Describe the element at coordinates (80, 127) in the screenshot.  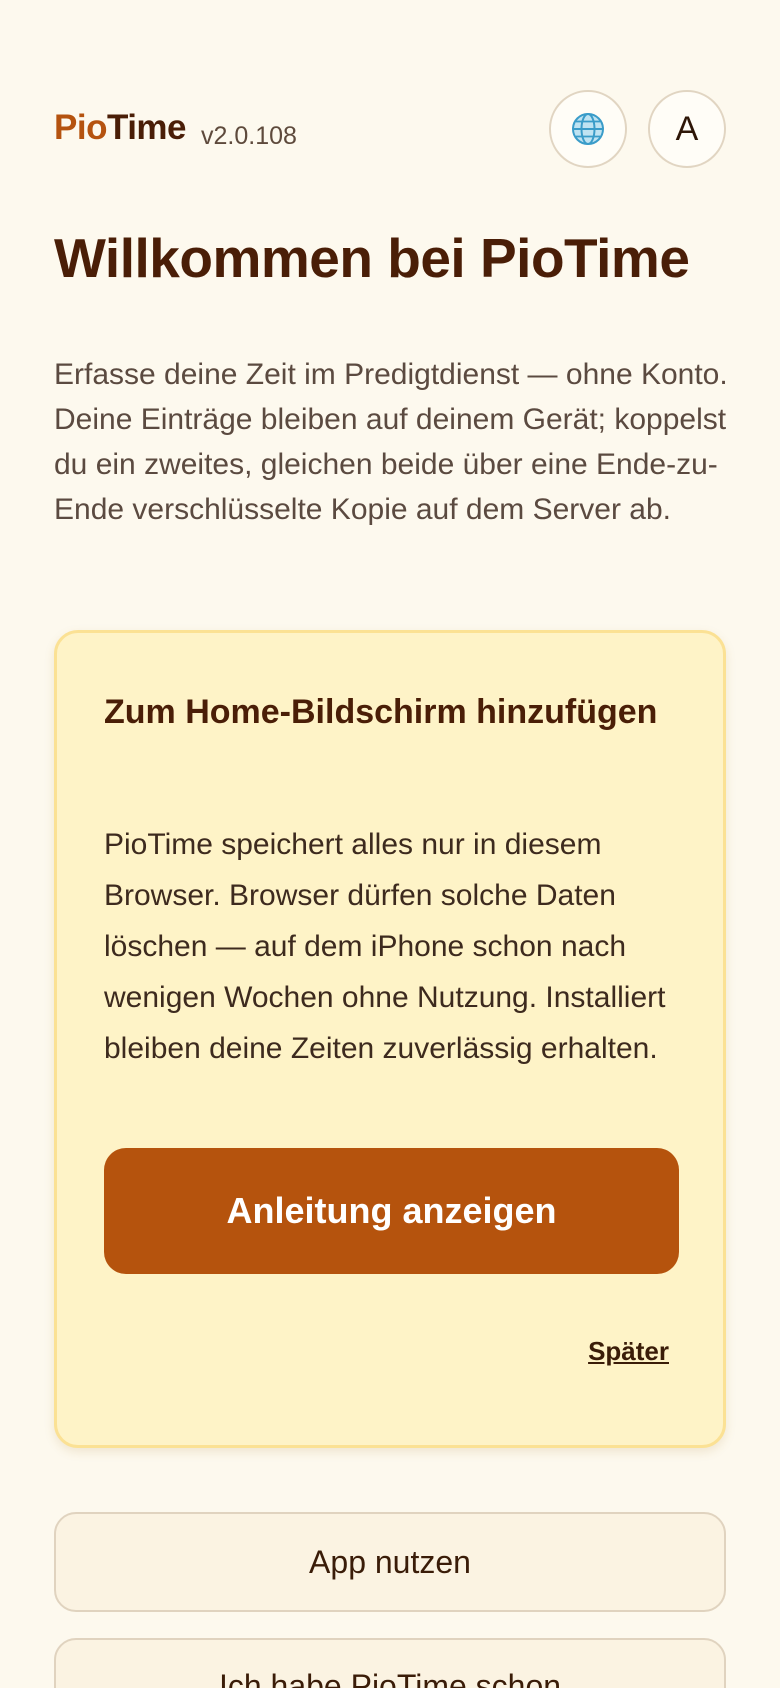
I see `logo-part-pio: Pio` at that location.